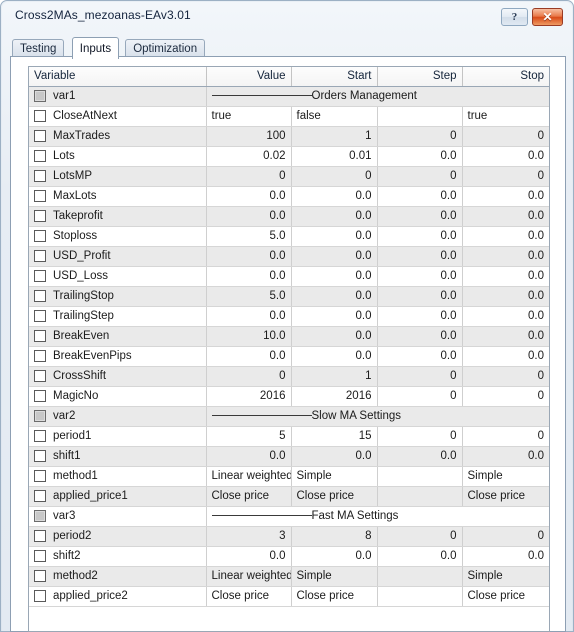 The image size is (574, 632). I want to click on table-row: method2 Linear weighted Simple Simple, so click(289, 576).